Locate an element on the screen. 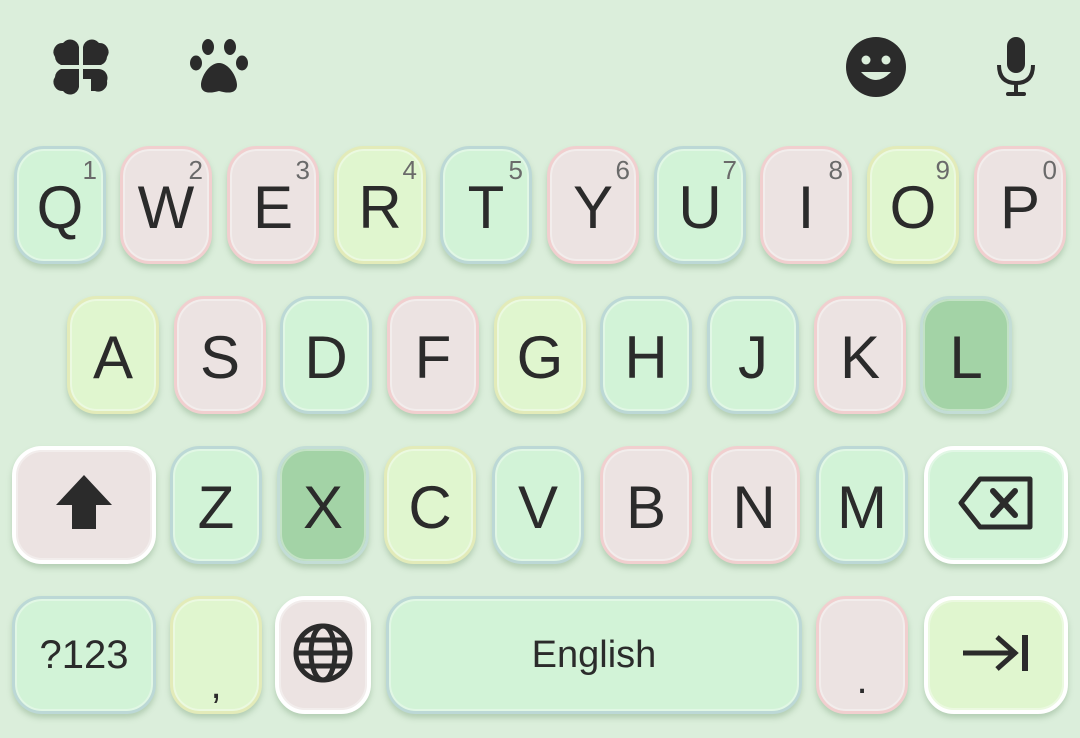 This screenshot has width=1080, height=738. microphone-icon is located at coordinates (1016, 67).